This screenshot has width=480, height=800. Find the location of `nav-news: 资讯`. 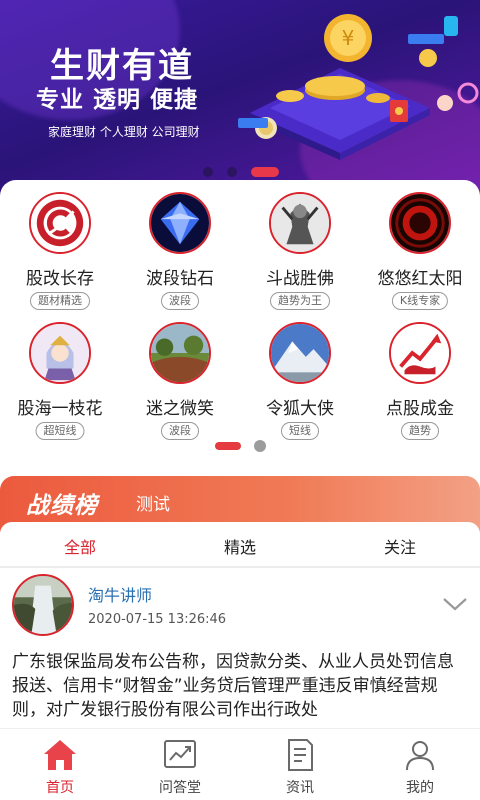

nav-news: 资讯 is located at coordinates (300, 764).